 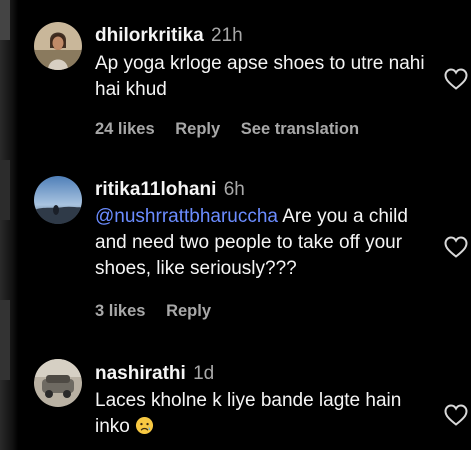 What do you see at coordinates (120, 311) in the screenshot?
I see `likes-count: 3 likes` at bounding box center [120, 311].